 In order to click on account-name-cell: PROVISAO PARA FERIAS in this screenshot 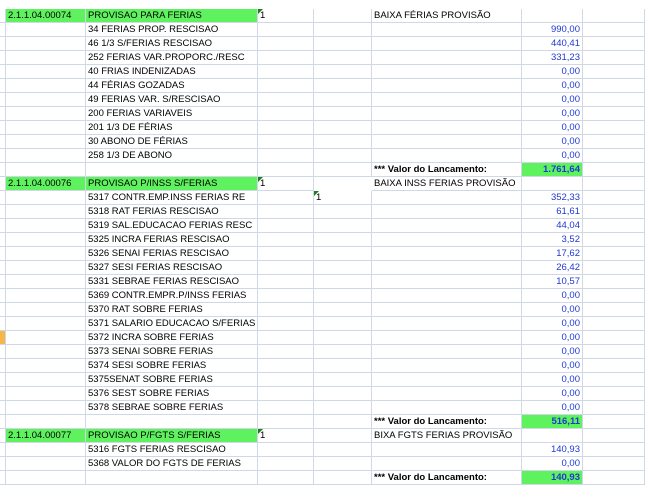, I will do `click(172, 16)`.